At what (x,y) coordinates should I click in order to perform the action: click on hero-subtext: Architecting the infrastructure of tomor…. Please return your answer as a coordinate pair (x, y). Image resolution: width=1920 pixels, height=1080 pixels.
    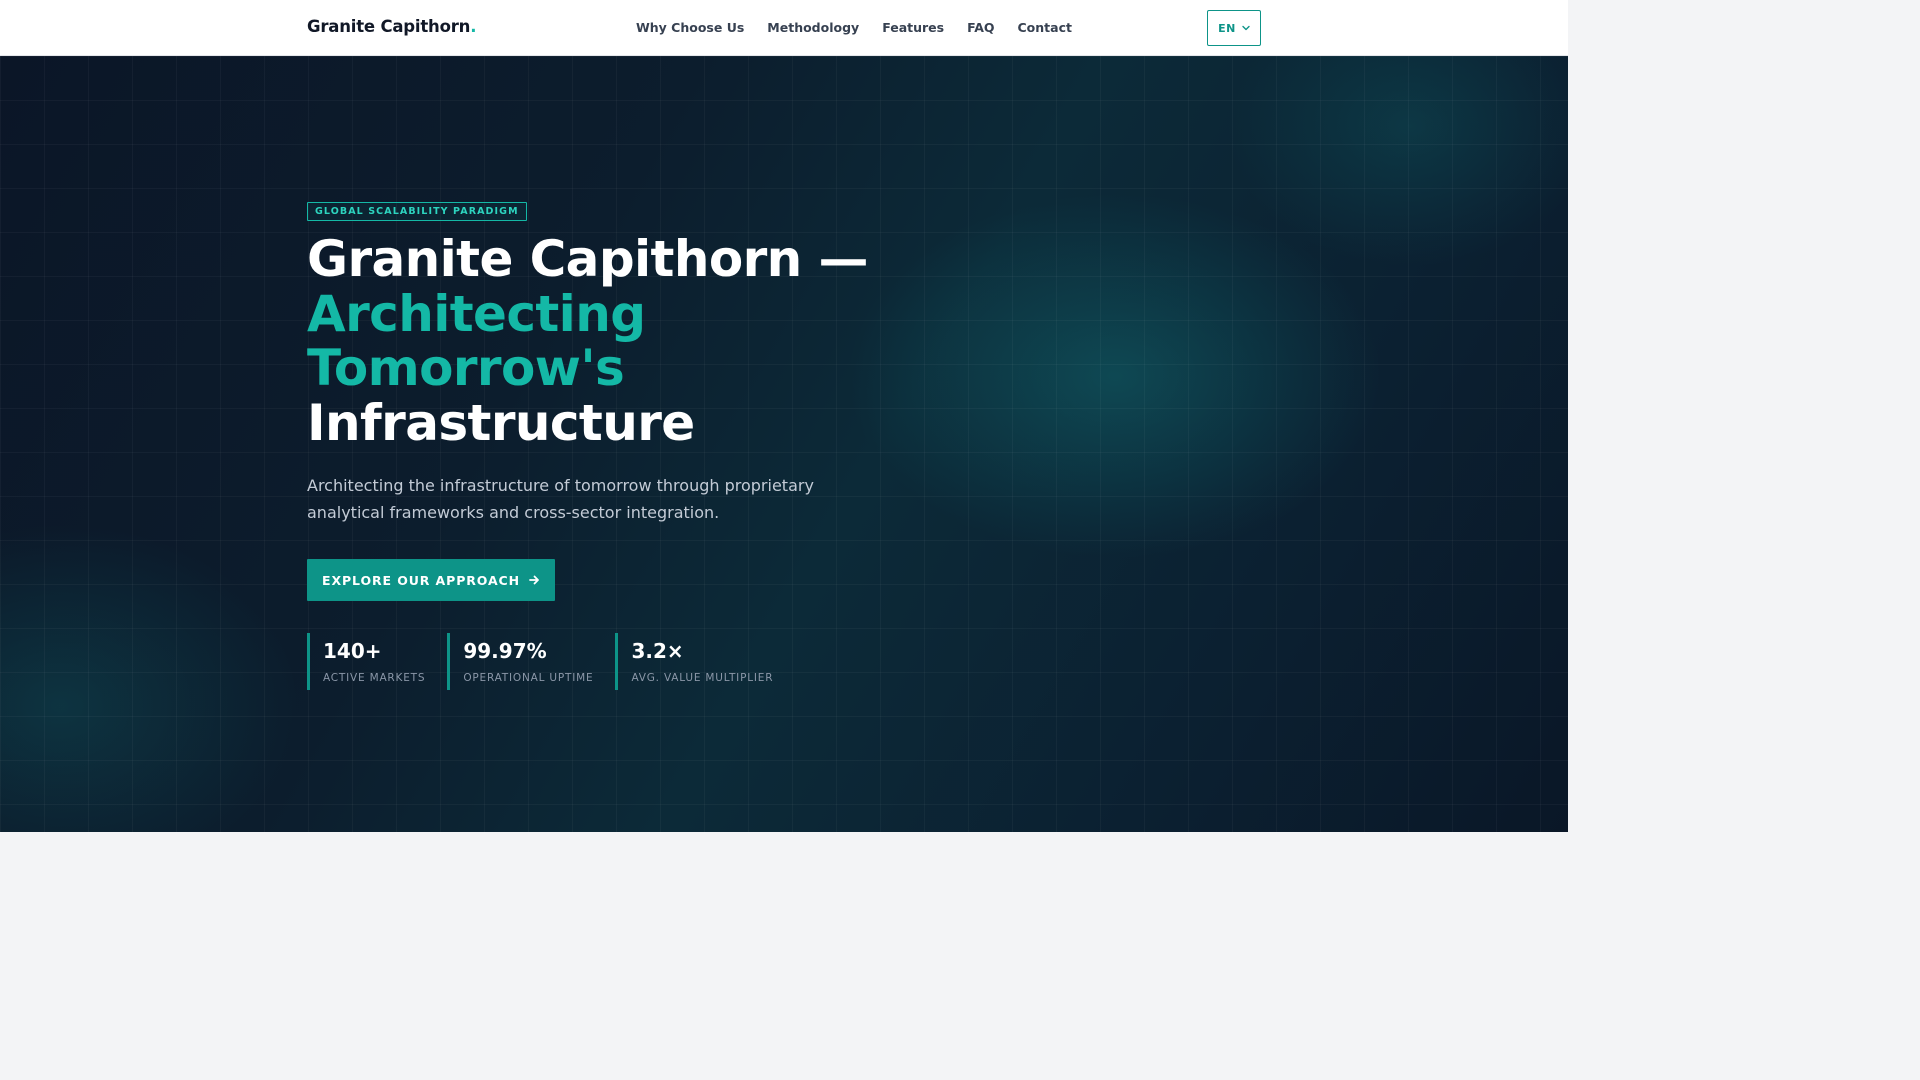
    Looking at the image, I should click on (560, 499).